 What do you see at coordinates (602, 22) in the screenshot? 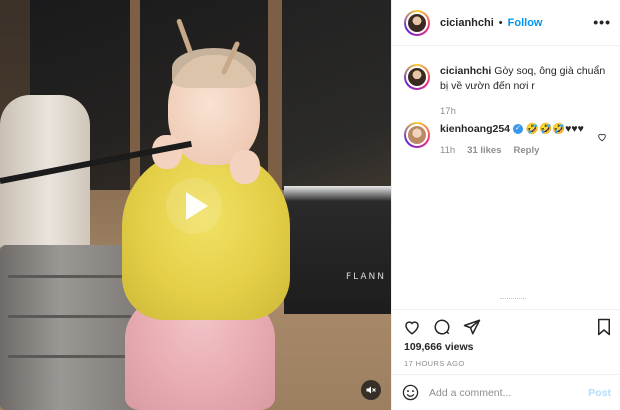
I see `more-options-icon: •••` at bounding box center [602, 22].